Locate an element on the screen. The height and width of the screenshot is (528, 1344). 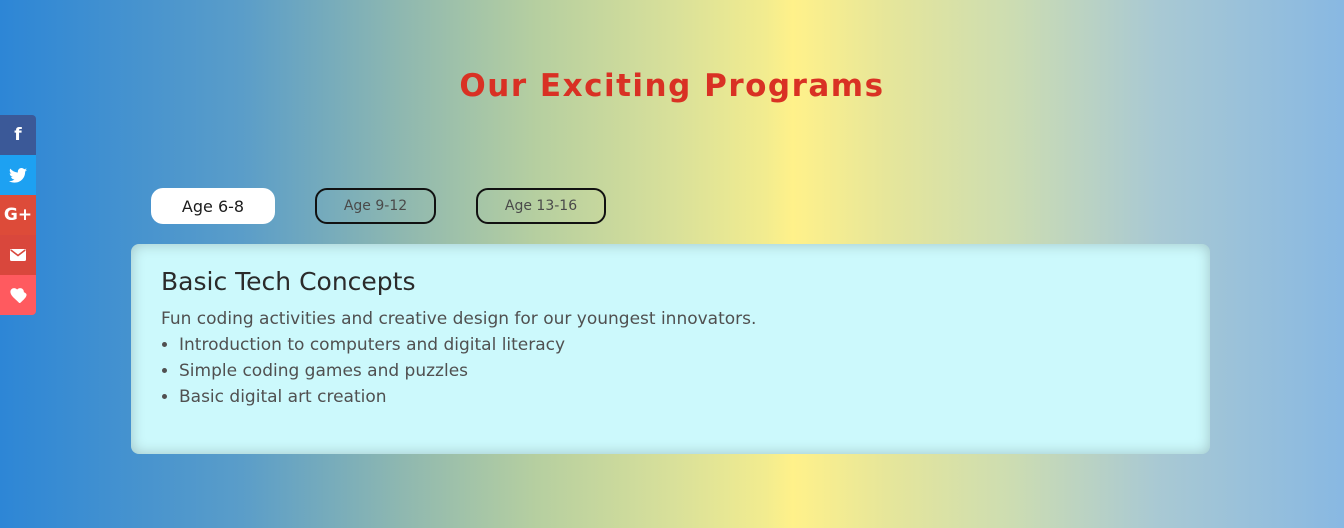
social-share-bar: f G+ is located at coordinates (18, 215).